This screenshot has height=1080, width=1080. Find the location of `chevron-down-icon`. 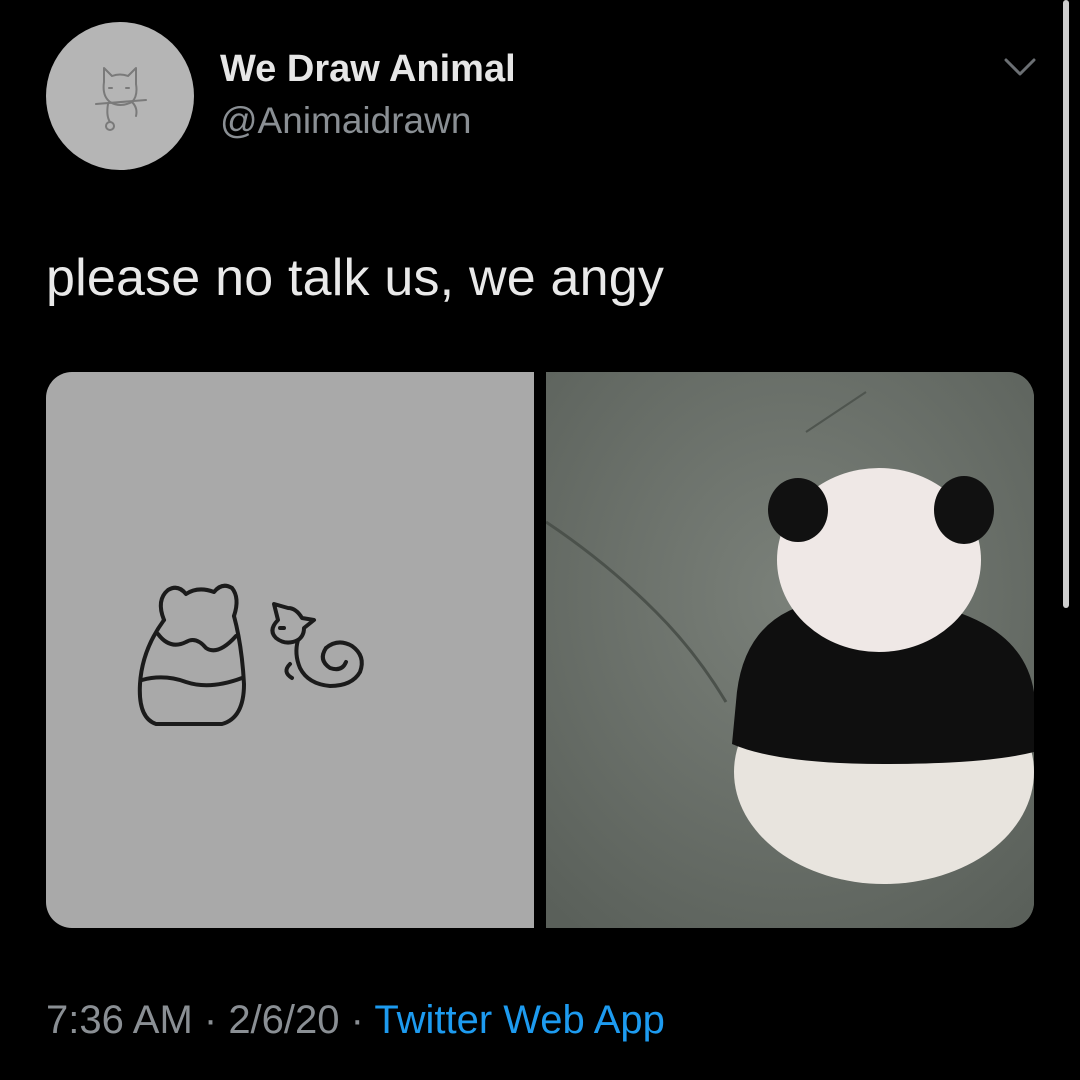

chevron-down-icon is located at coordinates (1020, 67).